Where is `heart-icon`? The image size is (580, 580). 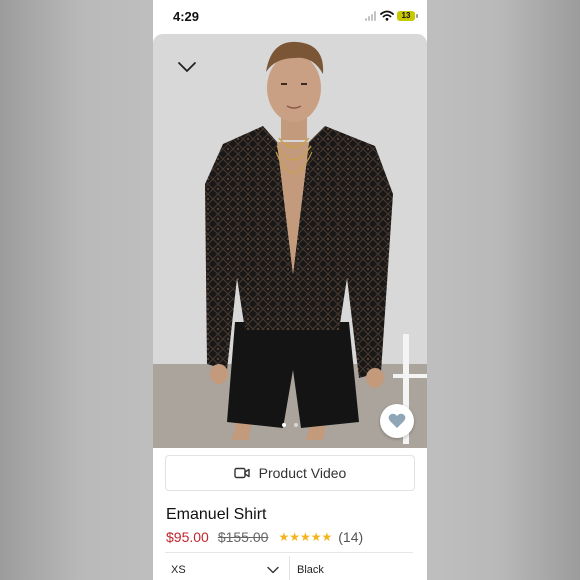 heart-icon is located at coordinates (397, 420).